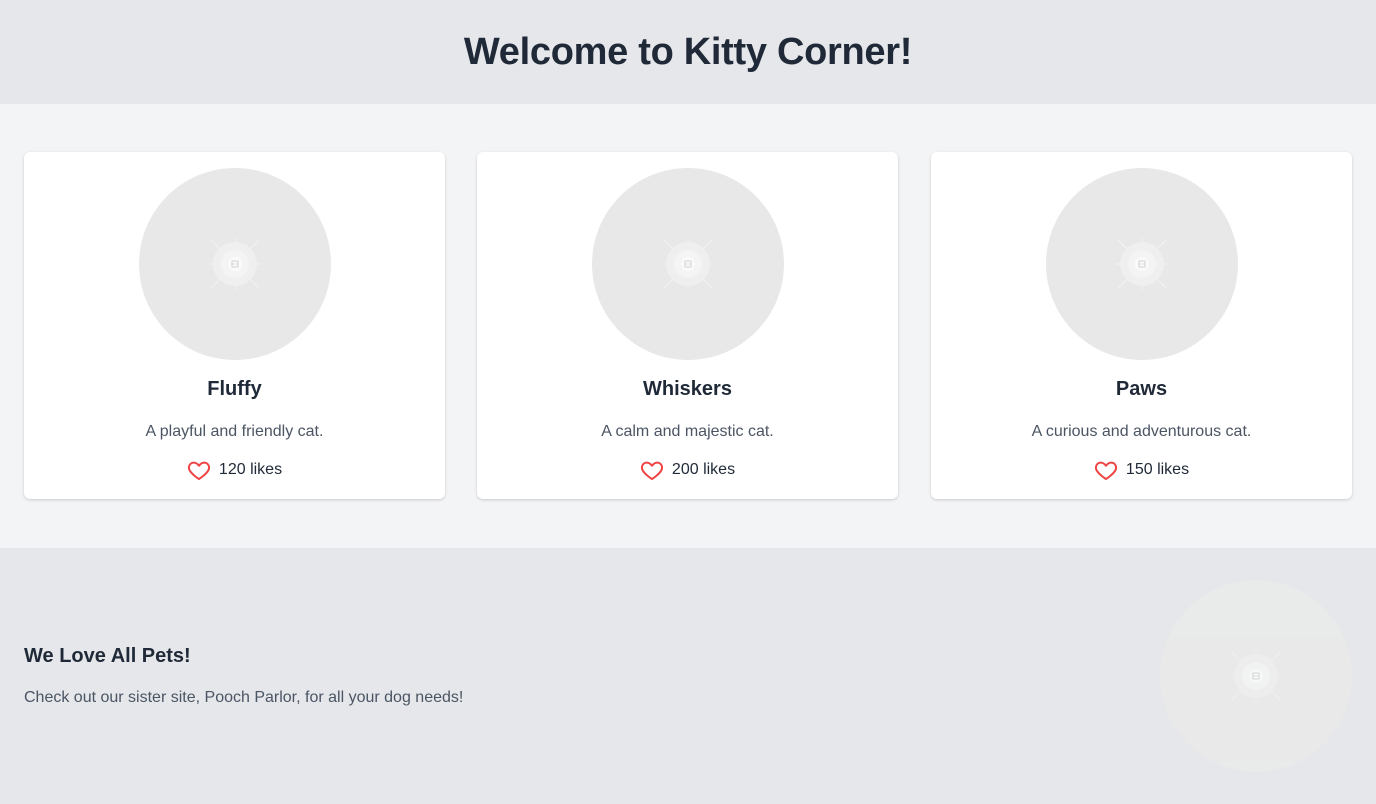 The image size is (1376, 804). What do you see at coordinates (703, 469) in the screenshot?
I see `likes-count: 200 likes` at bounding box center [703, 469].